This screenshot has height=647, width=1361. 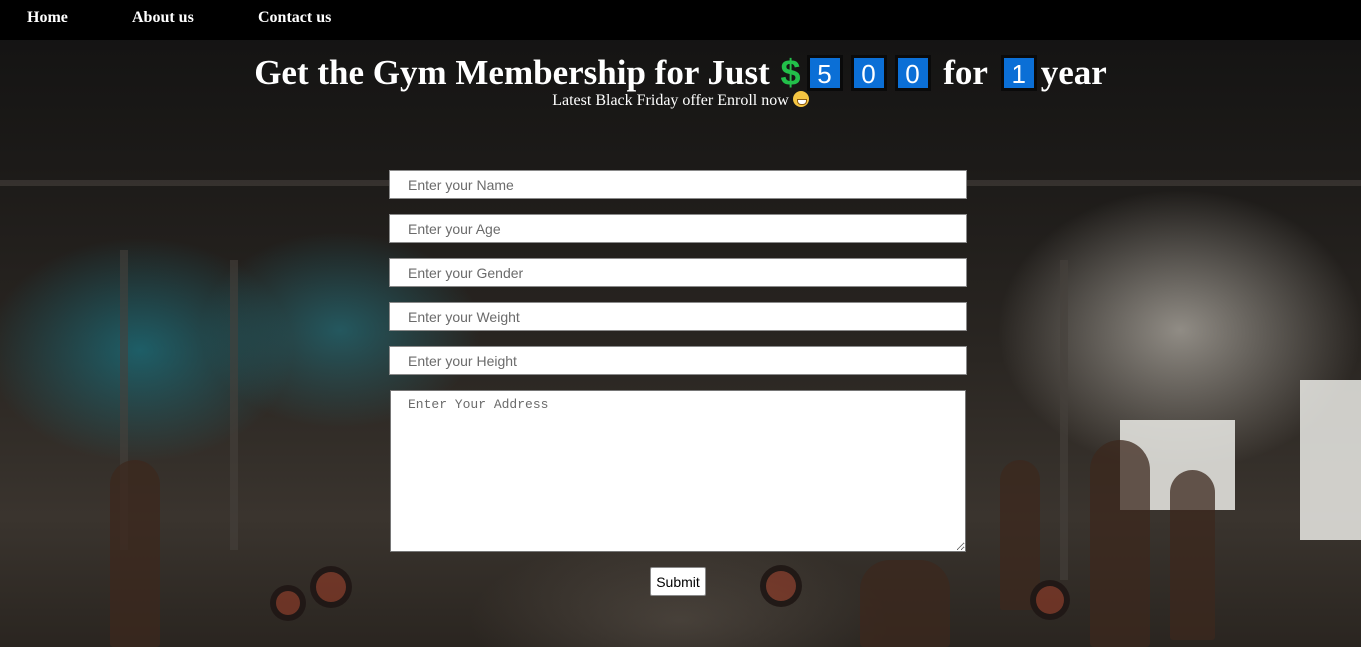 I want to click on gender-input, so click(x=678, y=272).